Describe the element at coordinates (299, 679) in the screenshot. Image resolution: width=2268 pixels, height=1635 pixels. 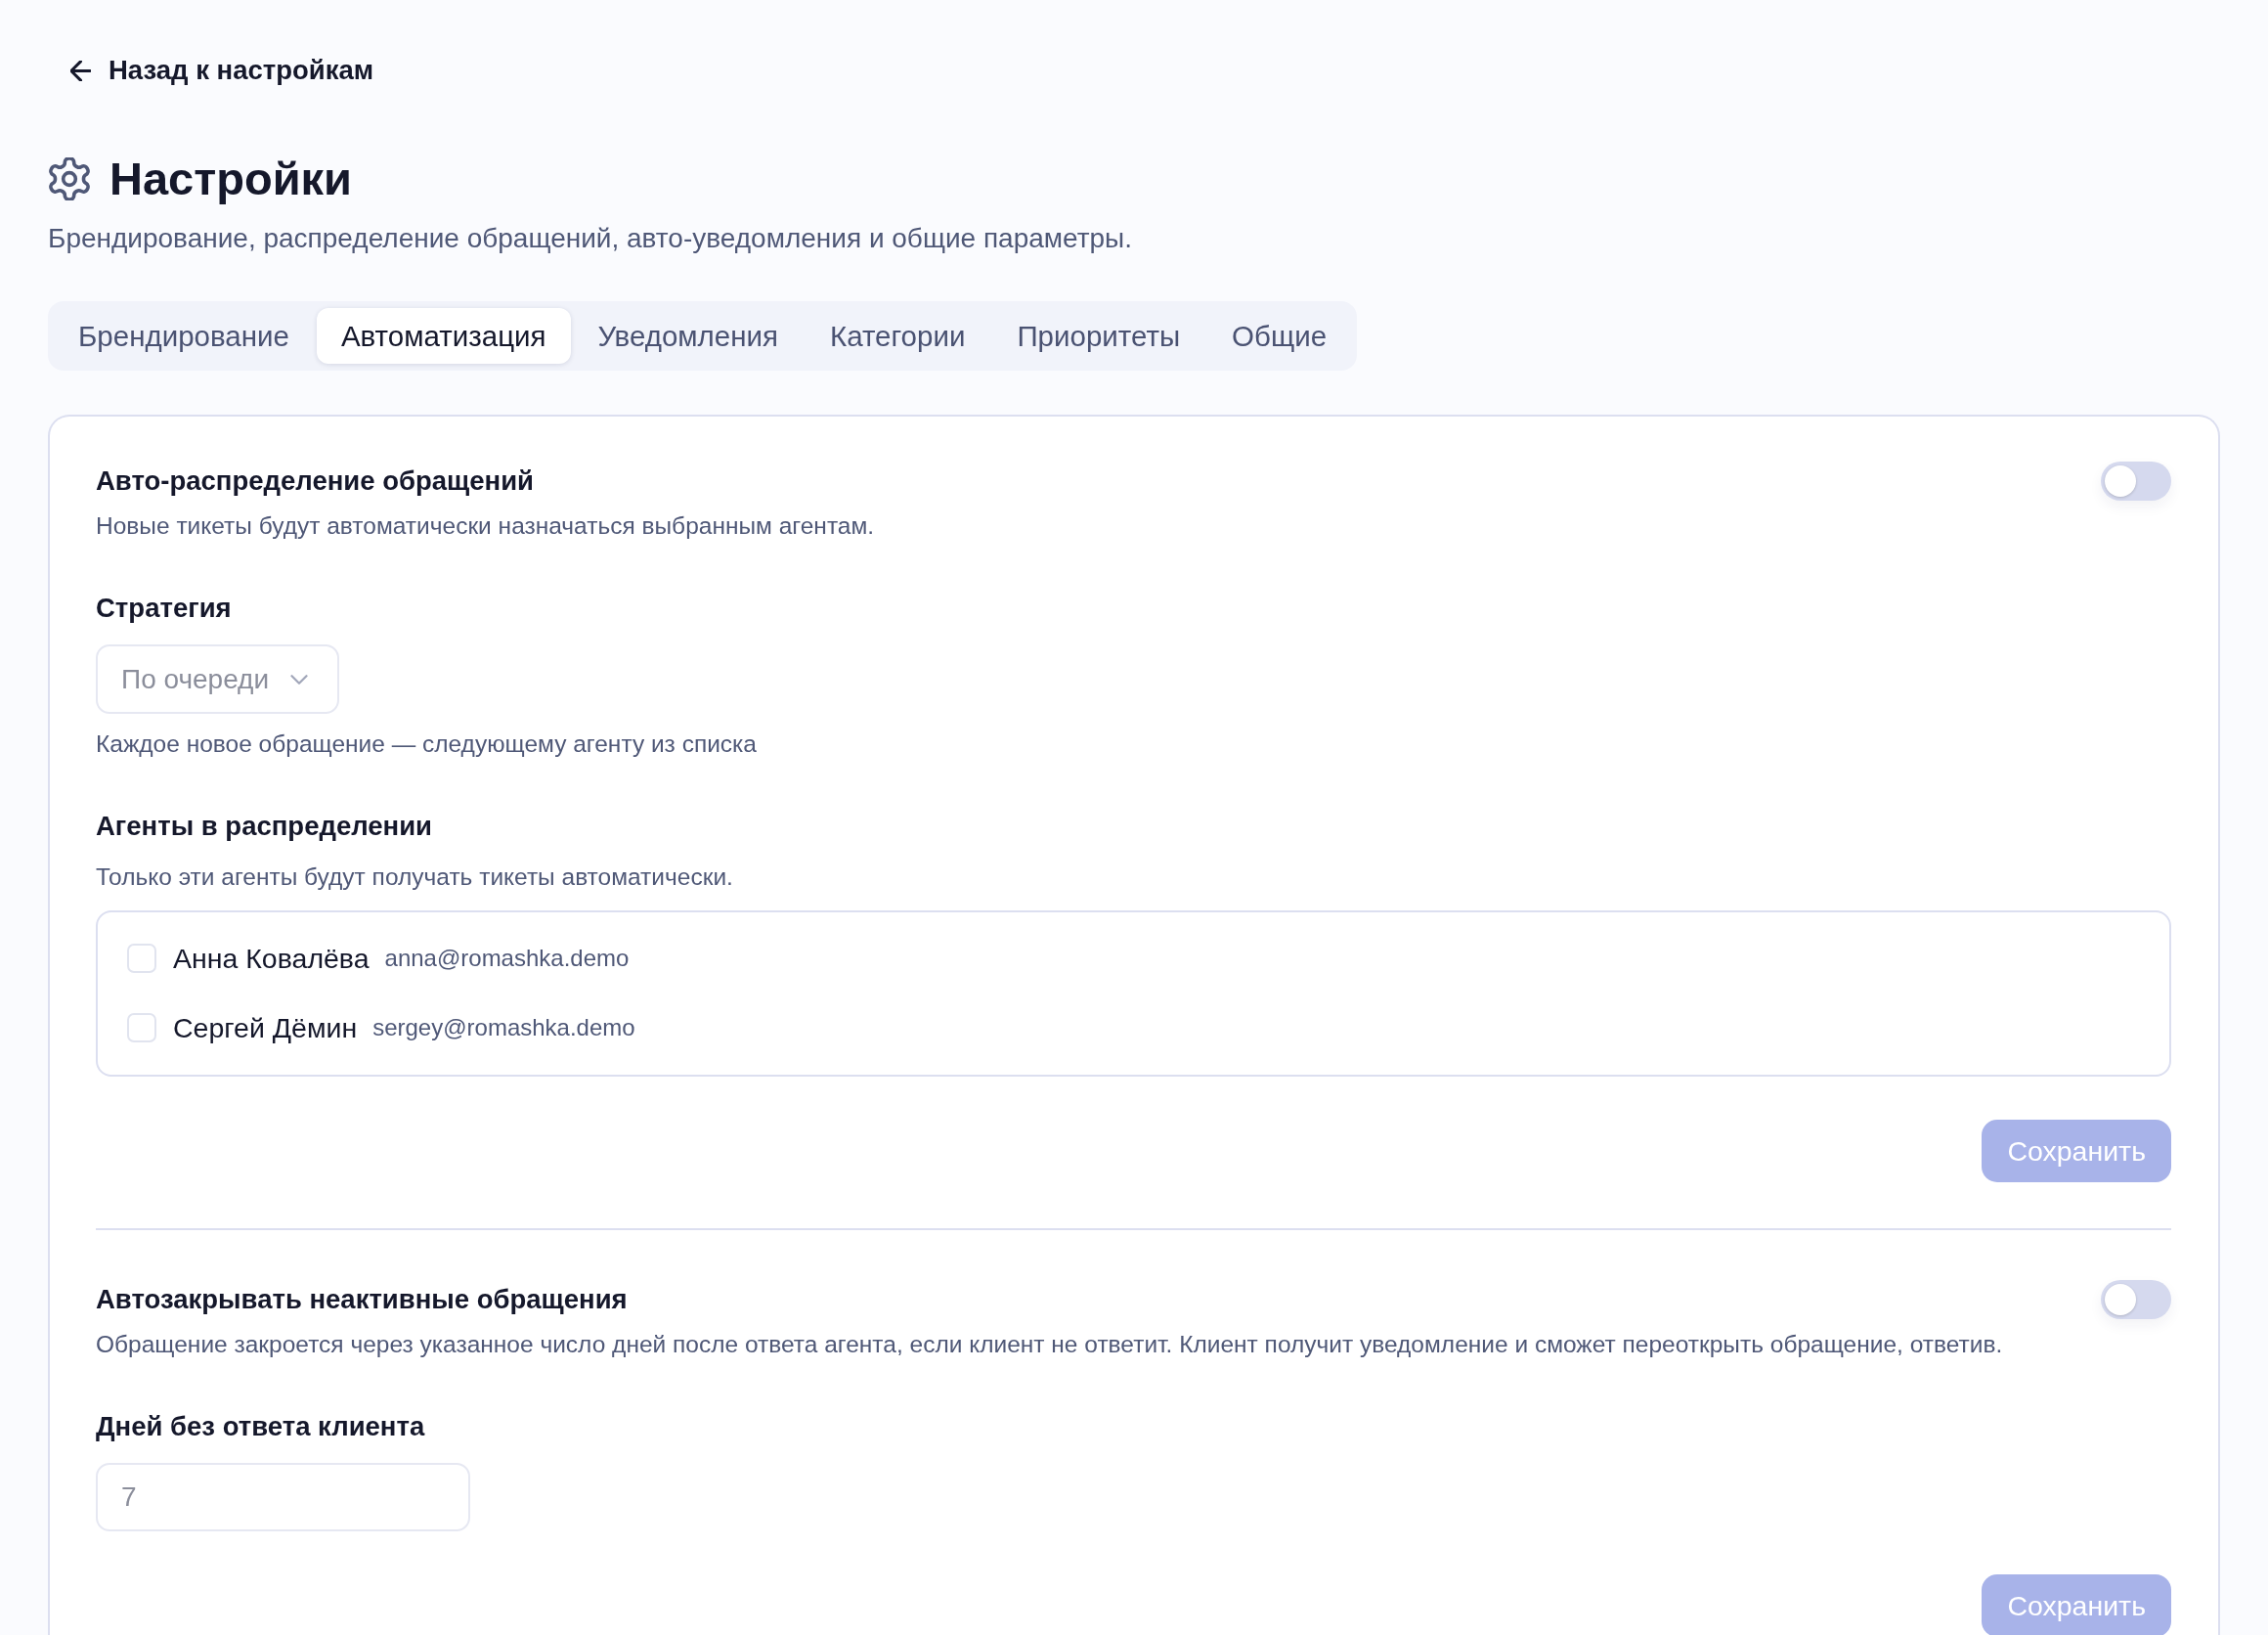
I see `chevron-down-icon` at that location.